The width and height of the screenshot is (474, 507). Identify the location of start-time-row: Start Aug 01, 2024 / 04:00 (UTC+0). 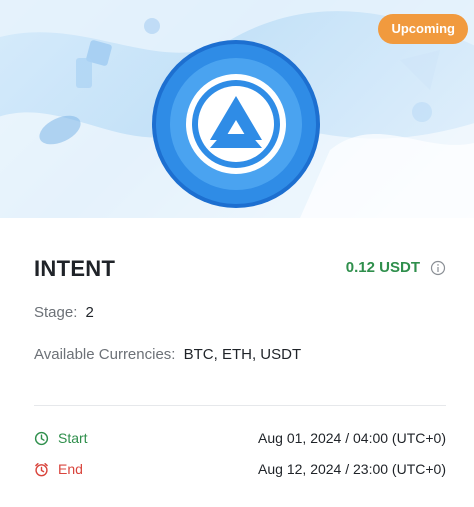
(240, 439).